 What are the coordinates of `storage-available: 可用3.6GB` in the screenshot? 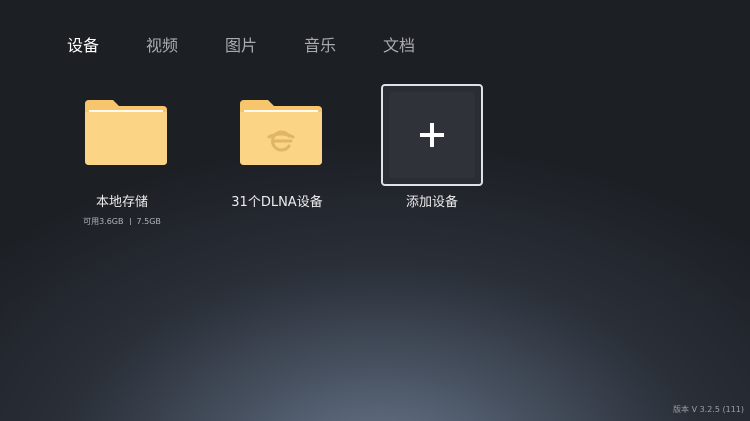 It's located at (103, 221).